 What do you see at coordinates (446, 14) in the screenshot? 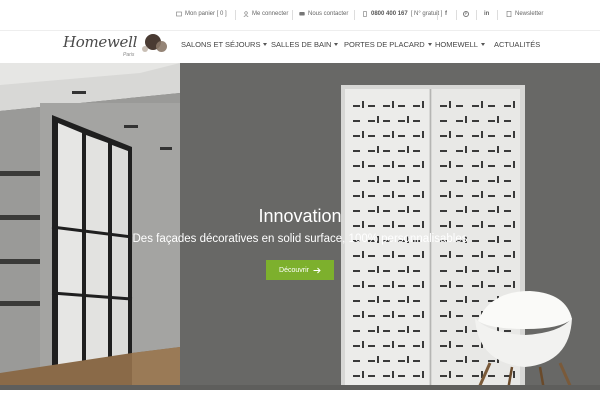
I see `facebook-link: f` at bounding box center [446, 14].